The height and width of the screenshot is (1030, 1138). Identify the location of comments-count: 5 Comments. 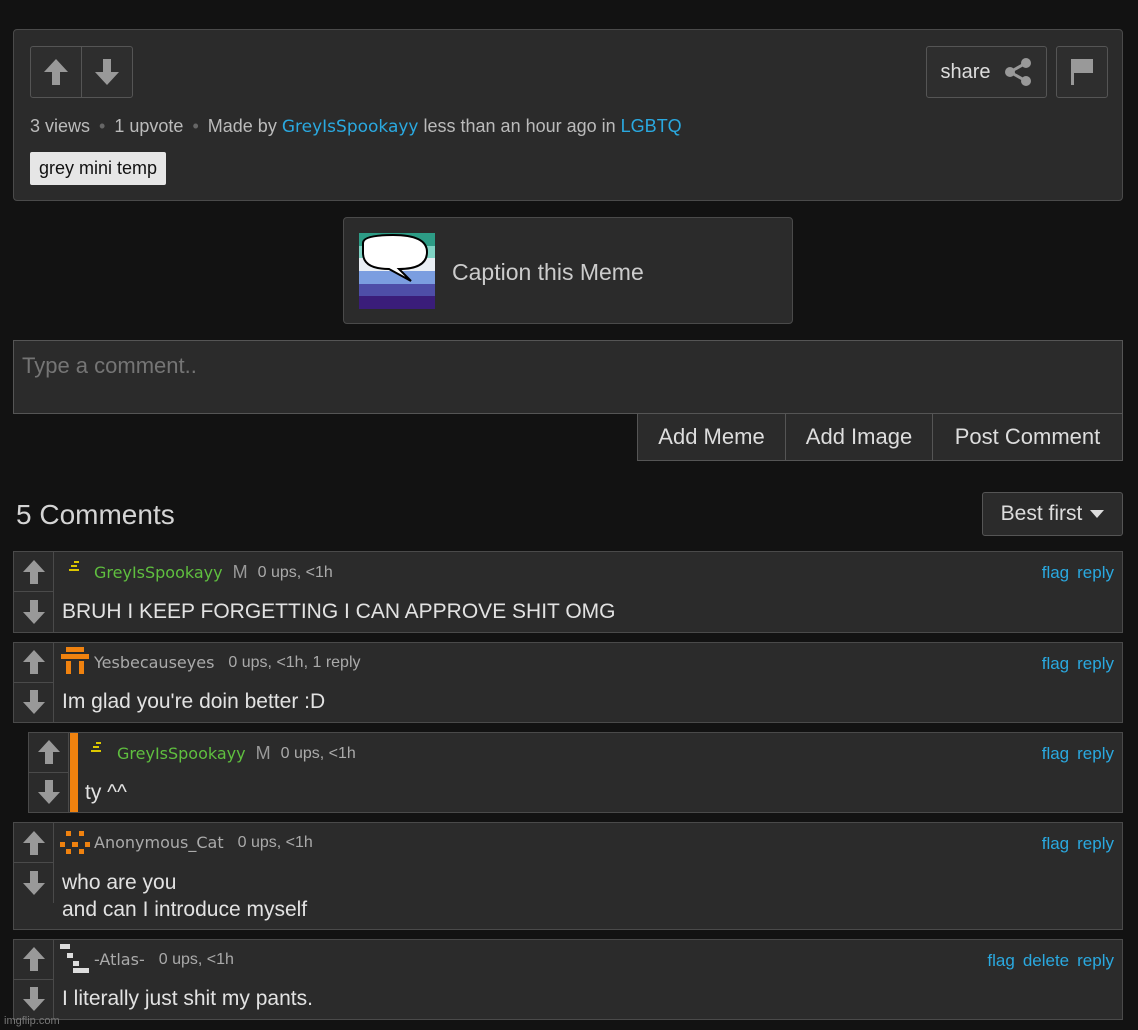
(95, 514).